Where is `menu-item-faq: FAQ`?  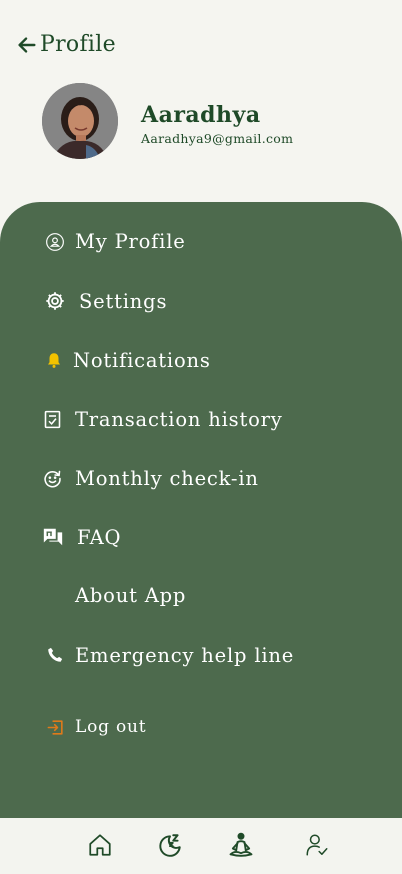 menu-item-faq: FAQ is located at coordinates (81, 537).